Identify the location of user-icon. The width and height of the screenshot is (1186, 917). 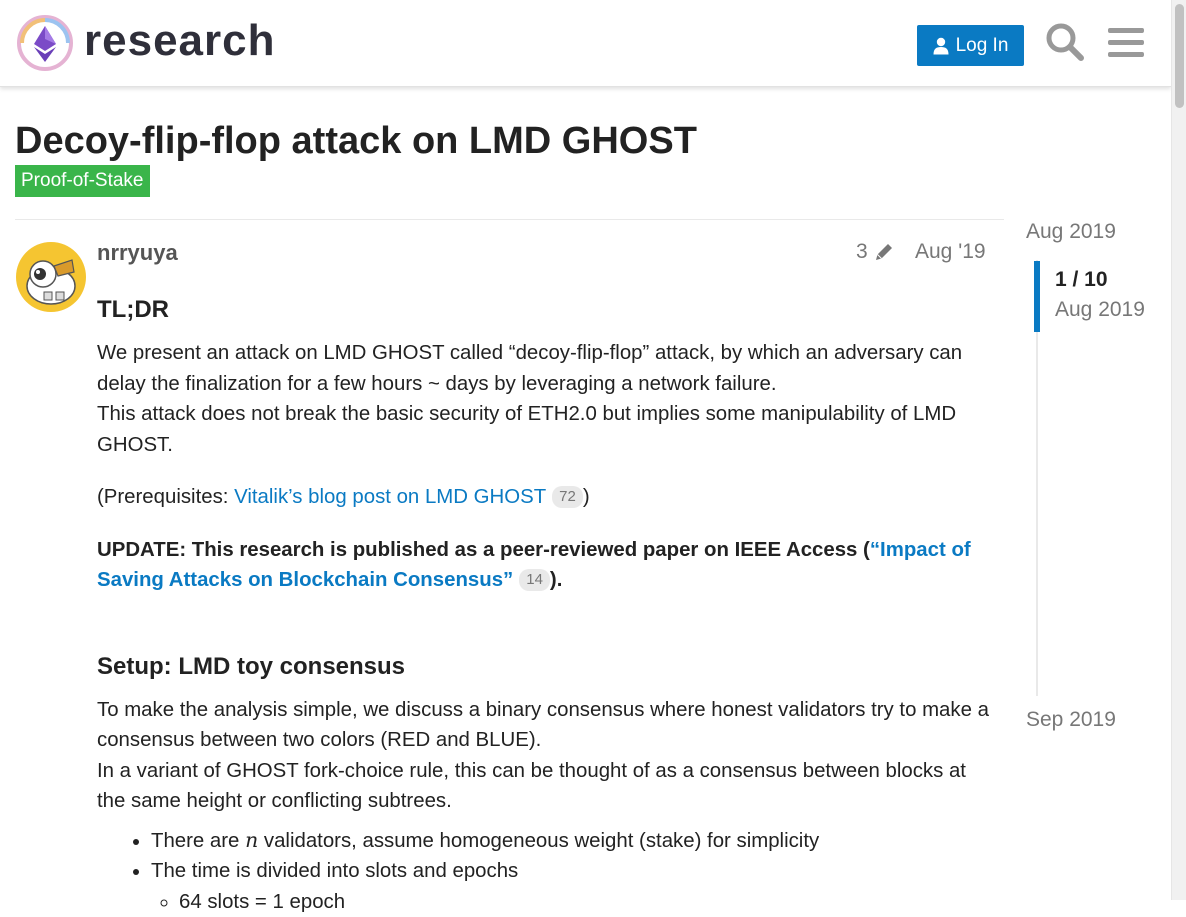
(941, 46).